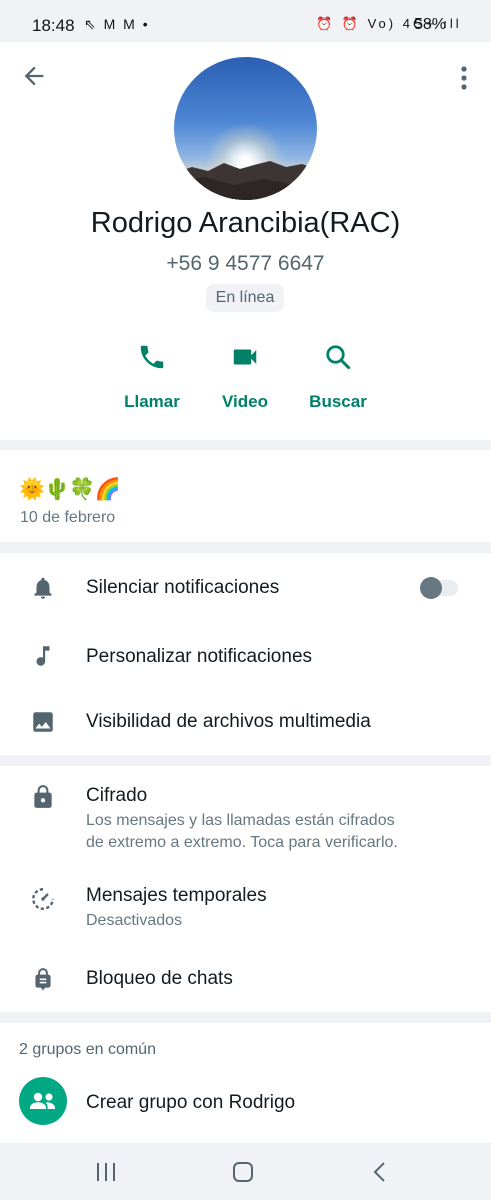 Image resolution: width=491 pixels, height=1200 pixels. Describe the element at coordinates (245, 223) in the screenshot. I see `contact-name: Rodrigo Arancibia(RAC)` at that location.